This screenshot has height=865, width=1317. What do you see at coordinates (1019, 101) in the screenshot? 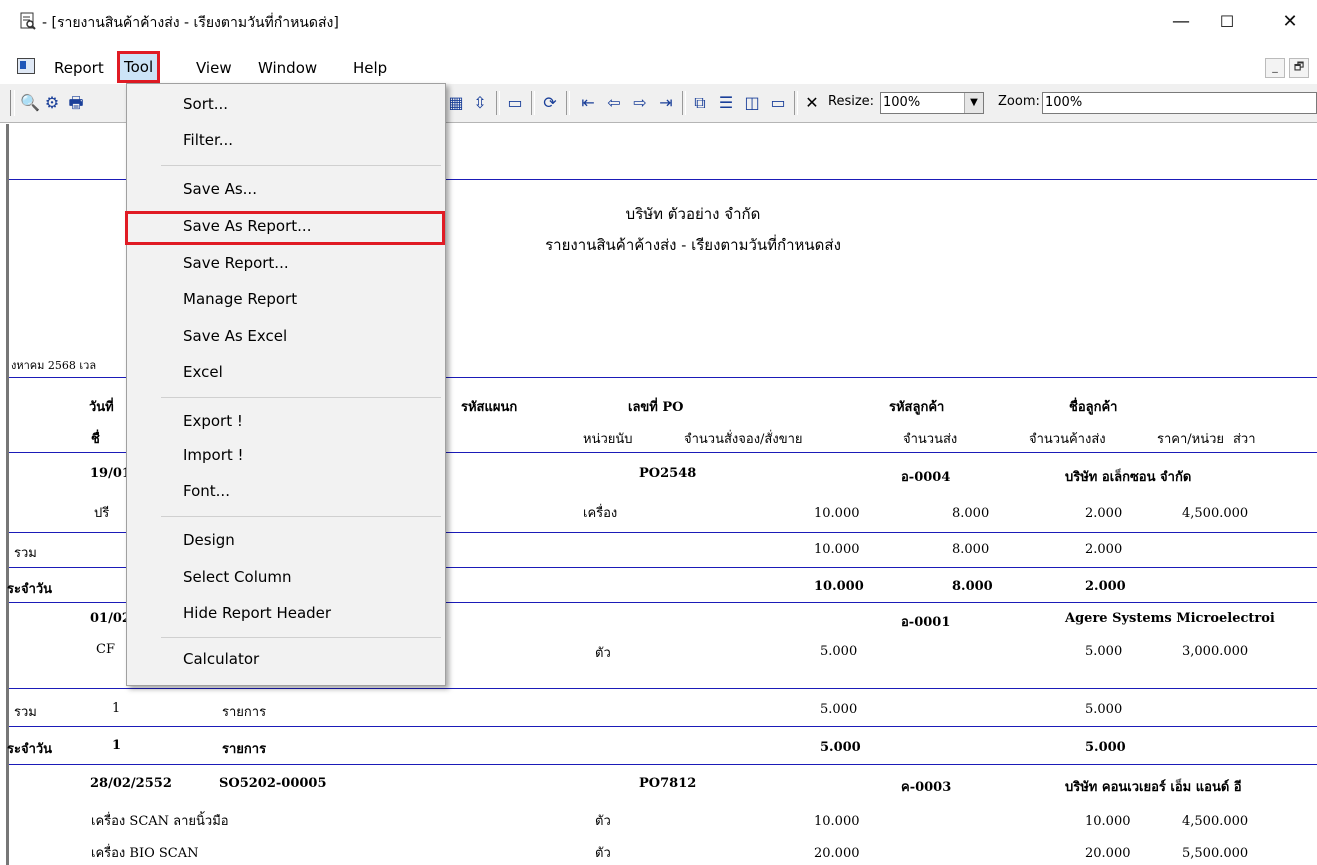
I see `zoom-label: Zoom:` at bounding box center [1019, 101].